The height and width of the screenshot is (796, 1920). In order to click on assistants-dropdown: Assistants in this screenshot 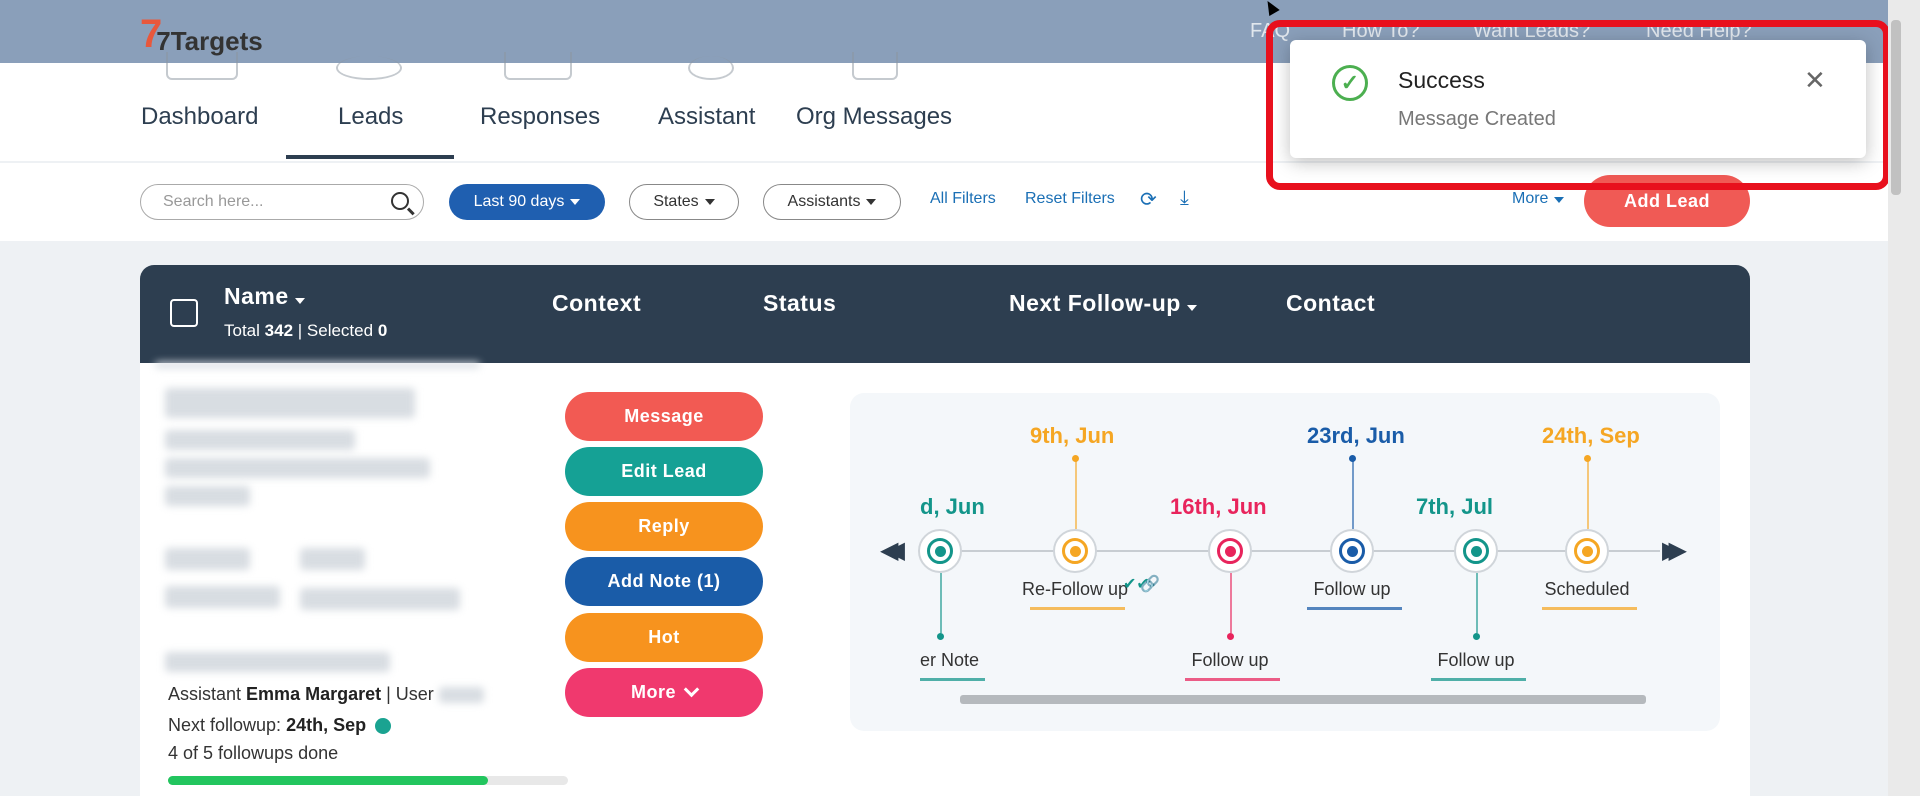, I will do `click(832, 202)`.